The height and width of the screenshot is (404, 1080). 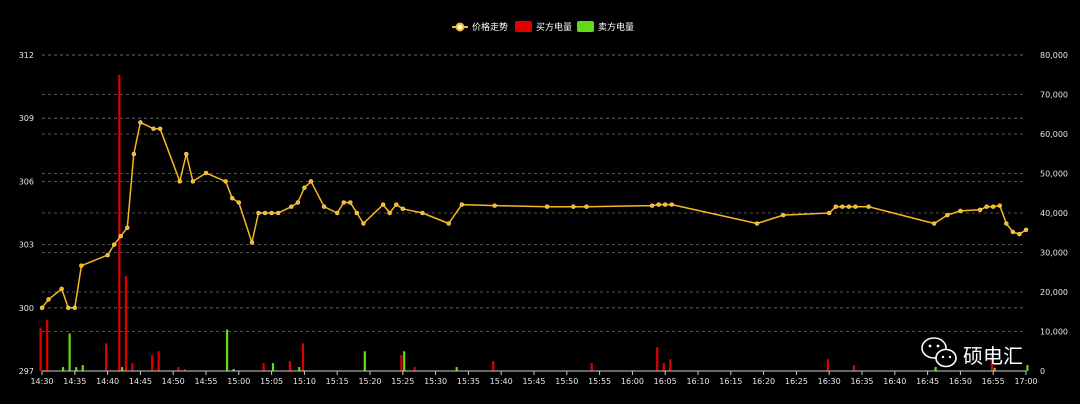 I want to click on legend-item-buy: 买方电量, so click(x=543, y=27).